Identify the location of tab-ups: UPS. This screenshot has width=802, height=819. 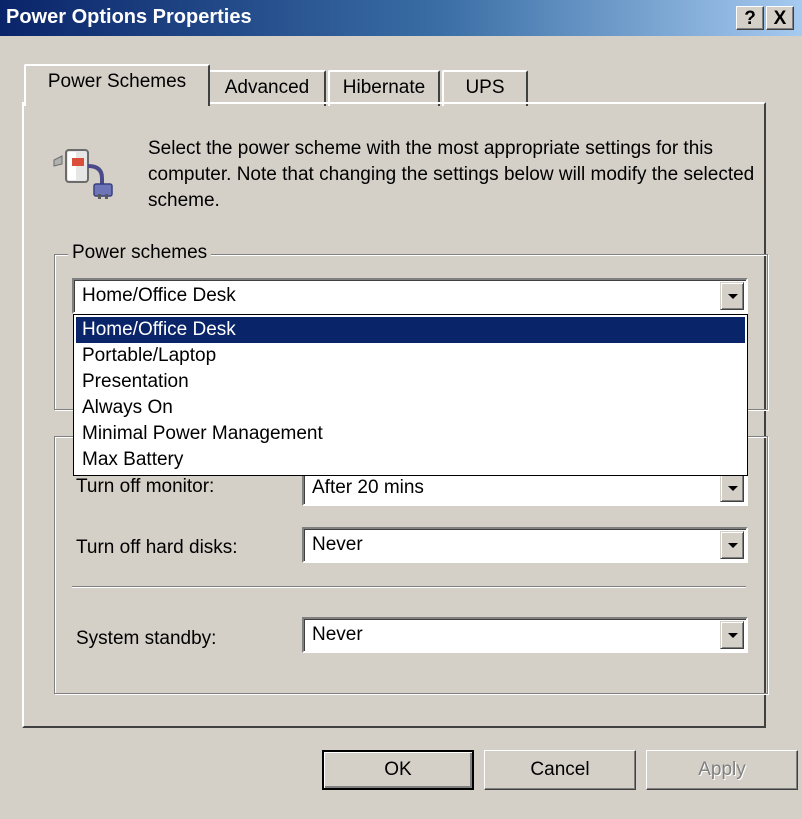
(485, 88).